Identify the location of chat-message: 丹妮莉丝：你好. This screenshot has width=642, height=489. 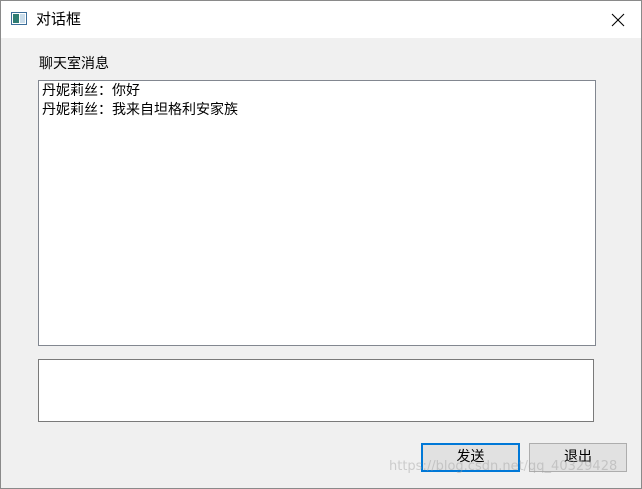
(91, 91).